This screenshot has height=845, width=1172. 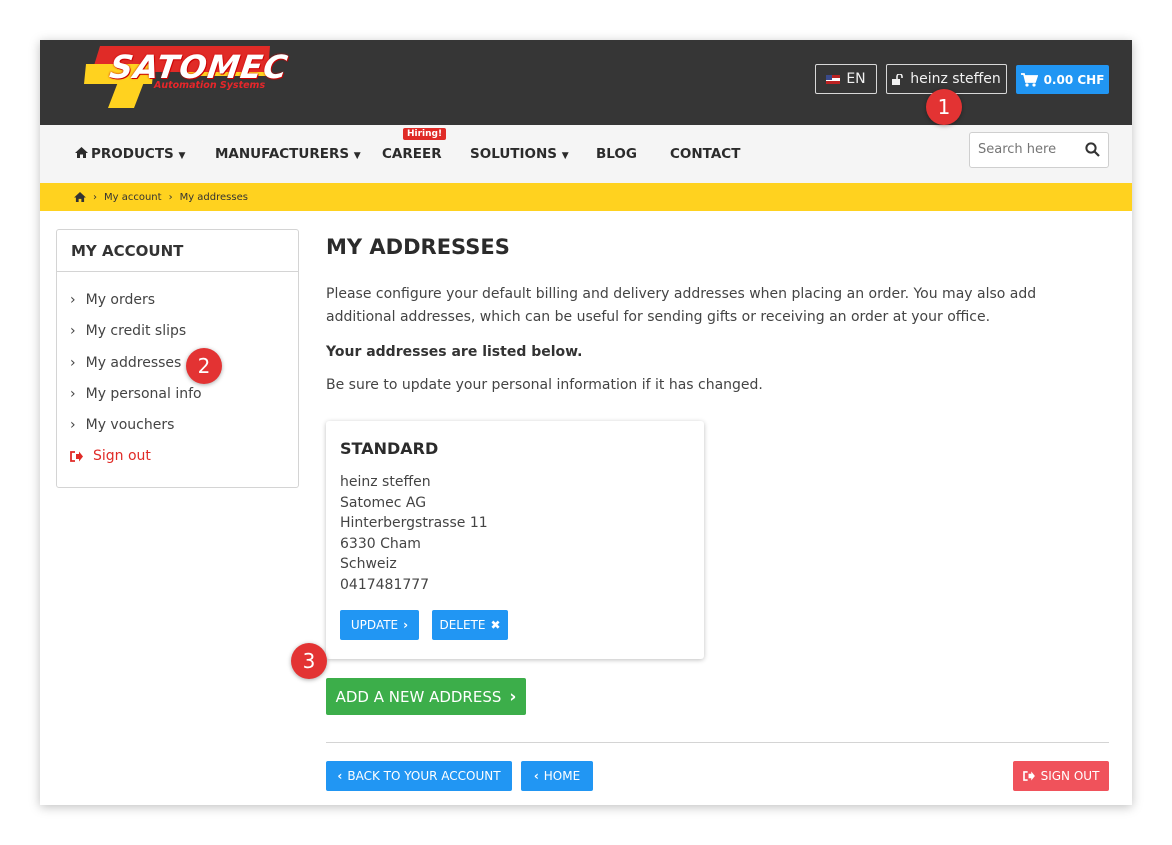 What do you see at coordinates (424, 776) in the screenshot?
I see `back-label: BACK TO YOUR ACCOUNT` at bounding box center [424, 776].